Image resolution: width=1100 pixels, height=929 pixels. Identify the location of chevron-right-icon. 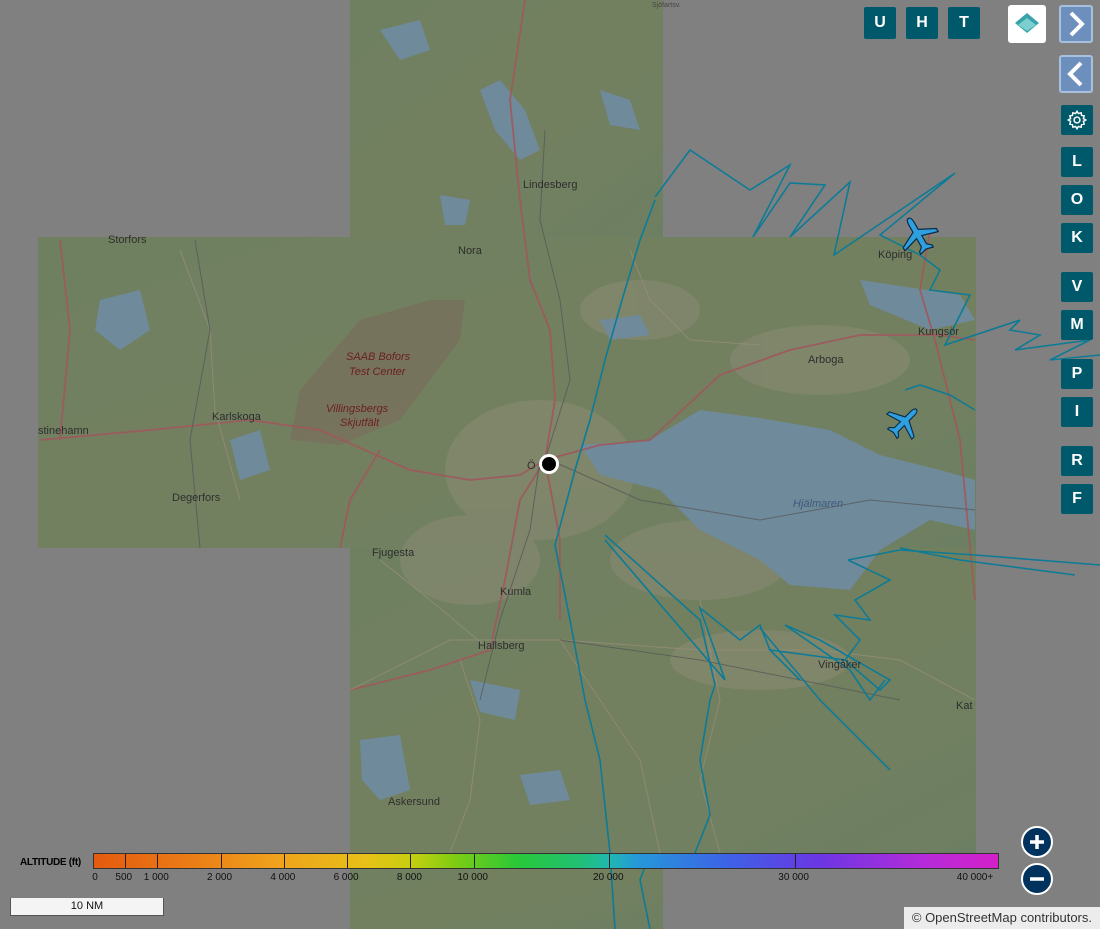
(1077, 24).